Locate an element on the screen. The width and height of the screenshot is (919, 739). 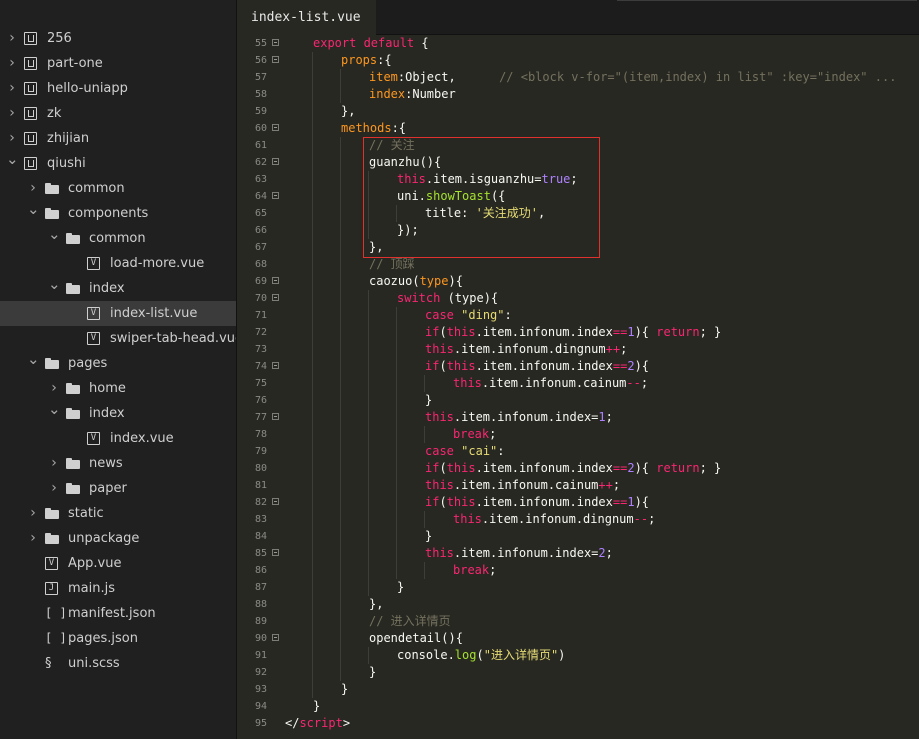
code-line: 86 break; is located at coordinates (578, 570).